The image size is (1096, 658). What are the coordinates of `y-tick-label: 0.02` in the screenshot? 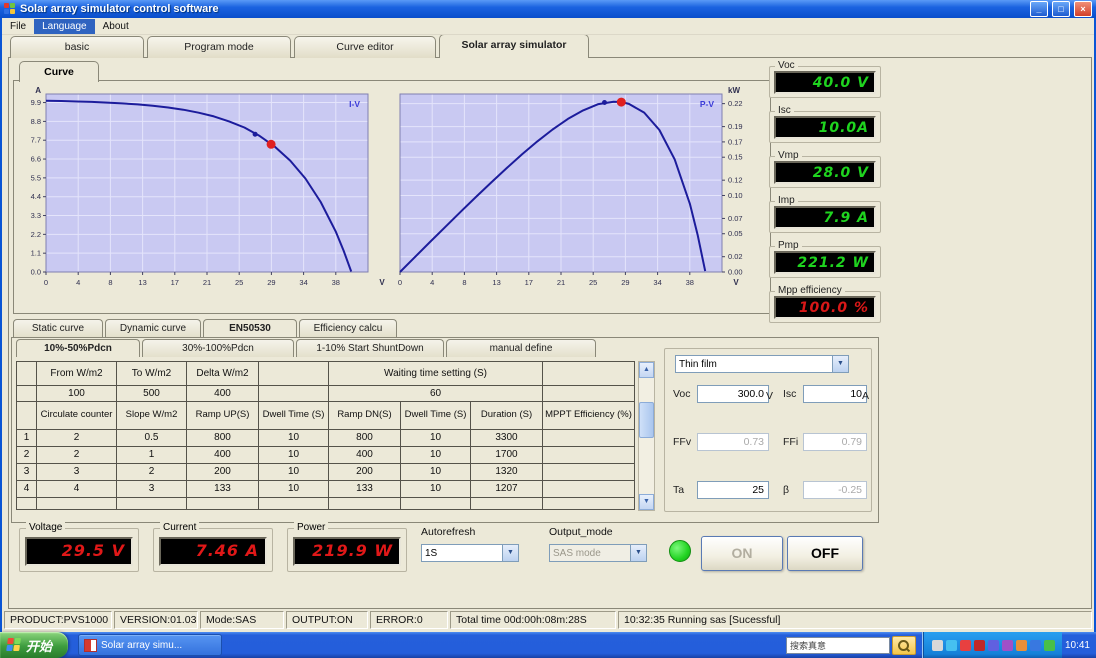 It's located at (735, 256).